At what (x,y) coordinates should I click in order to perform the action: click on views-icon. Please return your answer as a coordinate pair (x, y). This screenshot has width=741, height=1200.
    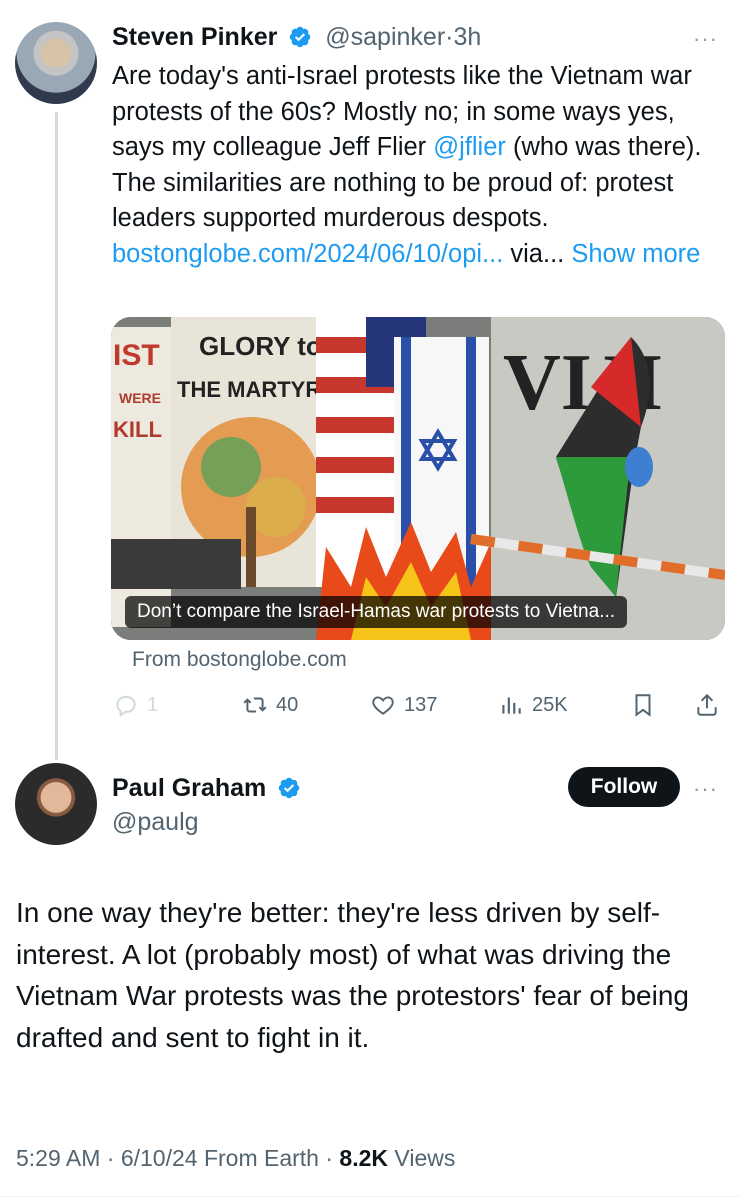
    Looking at the image, I should click on (511, 705).